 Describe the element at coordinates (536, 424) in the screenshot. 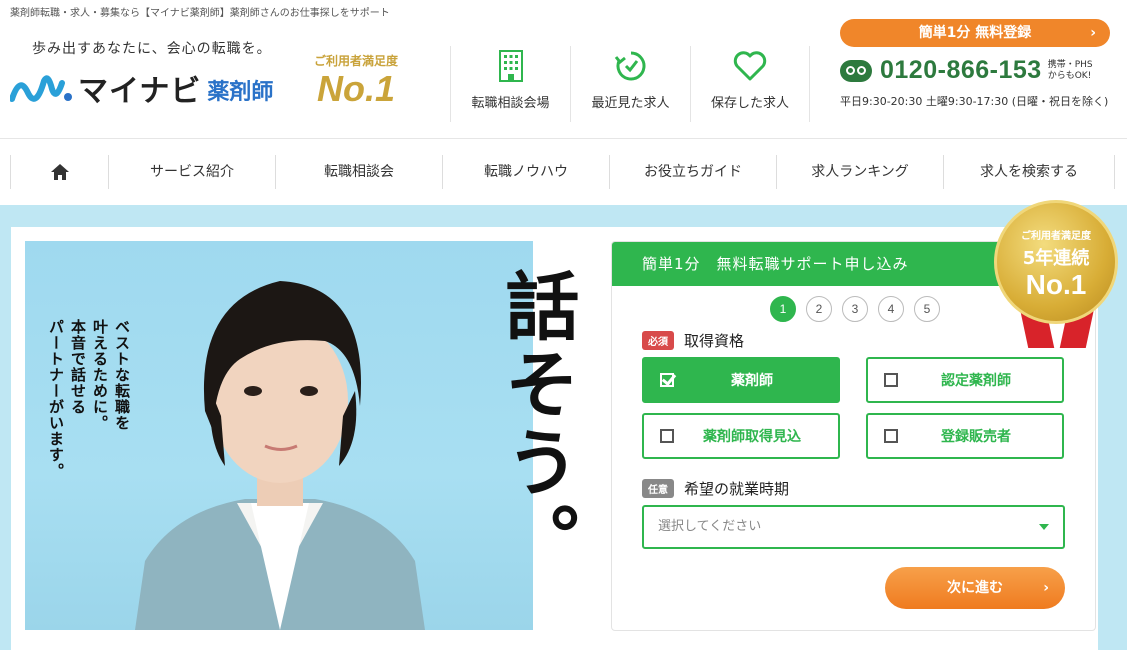

I see `hero-headline: 話そう。` at that location.